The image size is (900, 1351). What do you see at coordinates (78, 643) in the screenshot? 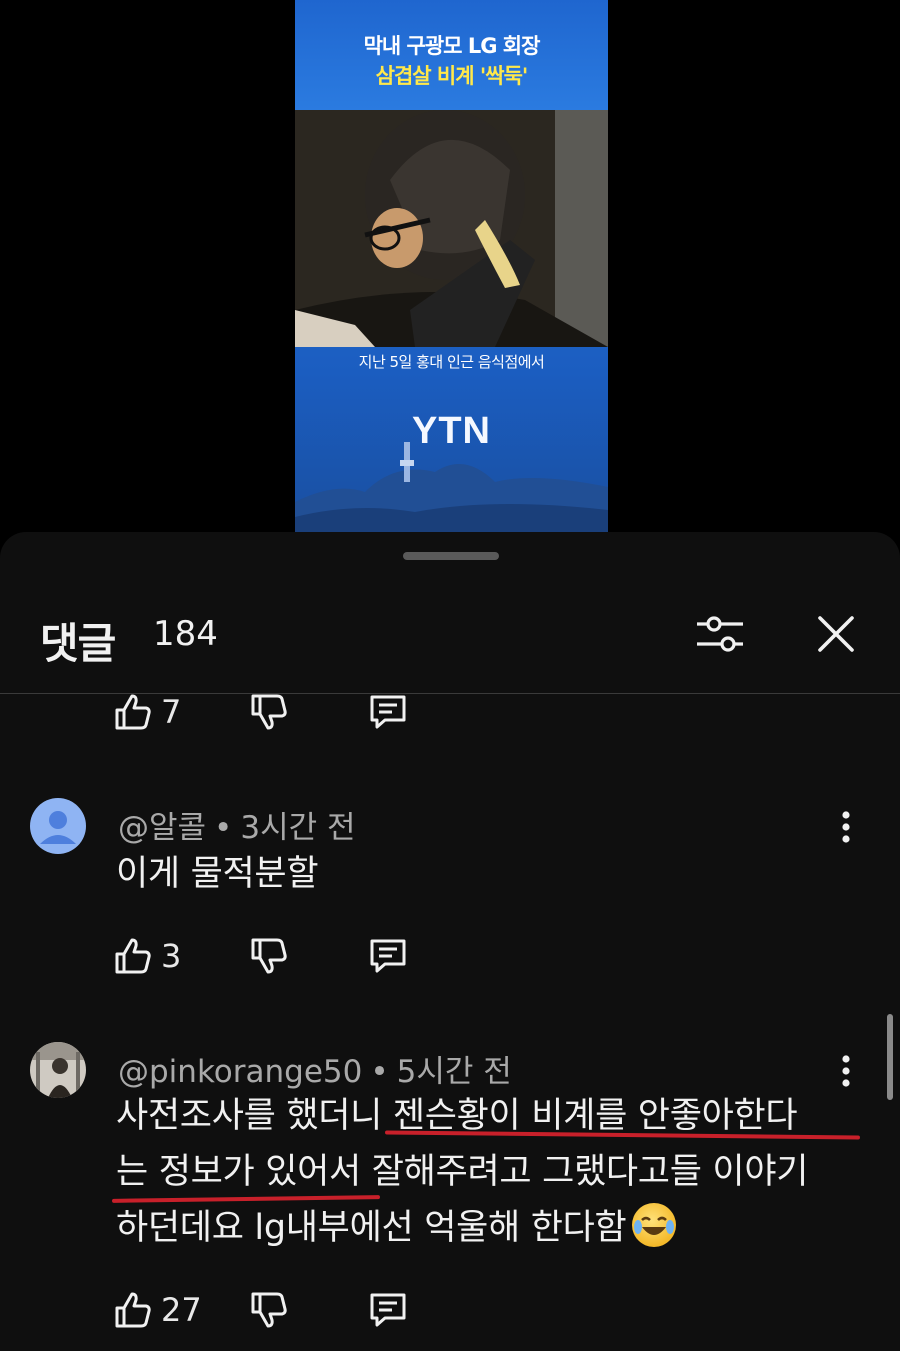
I see `comments-title: 댓글` at bounding box center [78, 643].